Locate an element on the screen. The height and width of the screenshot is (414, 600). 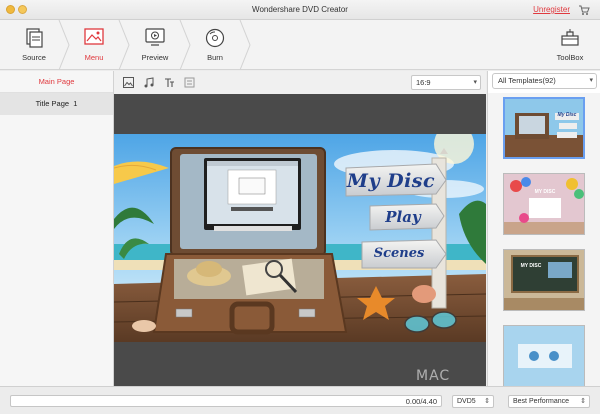
toolbox-icon is located at coordinates (570, 37).